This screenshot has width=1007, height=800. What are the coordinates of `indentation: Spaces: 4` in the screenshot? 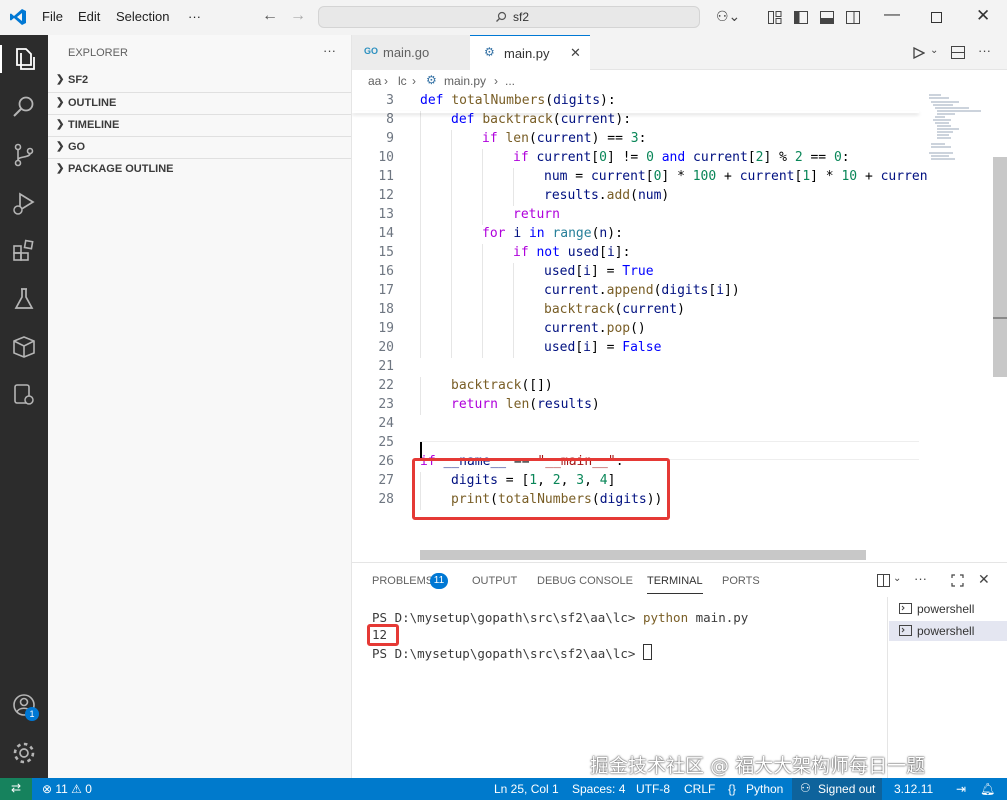 It's located at (598, 789).